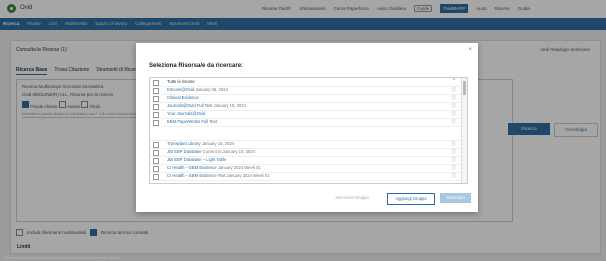 This screenshot has height=261, width=606. Describe the element at coordinates (186, 113) in the screenshot. I see `resource-label: Your Journals@Ovid` at that location.